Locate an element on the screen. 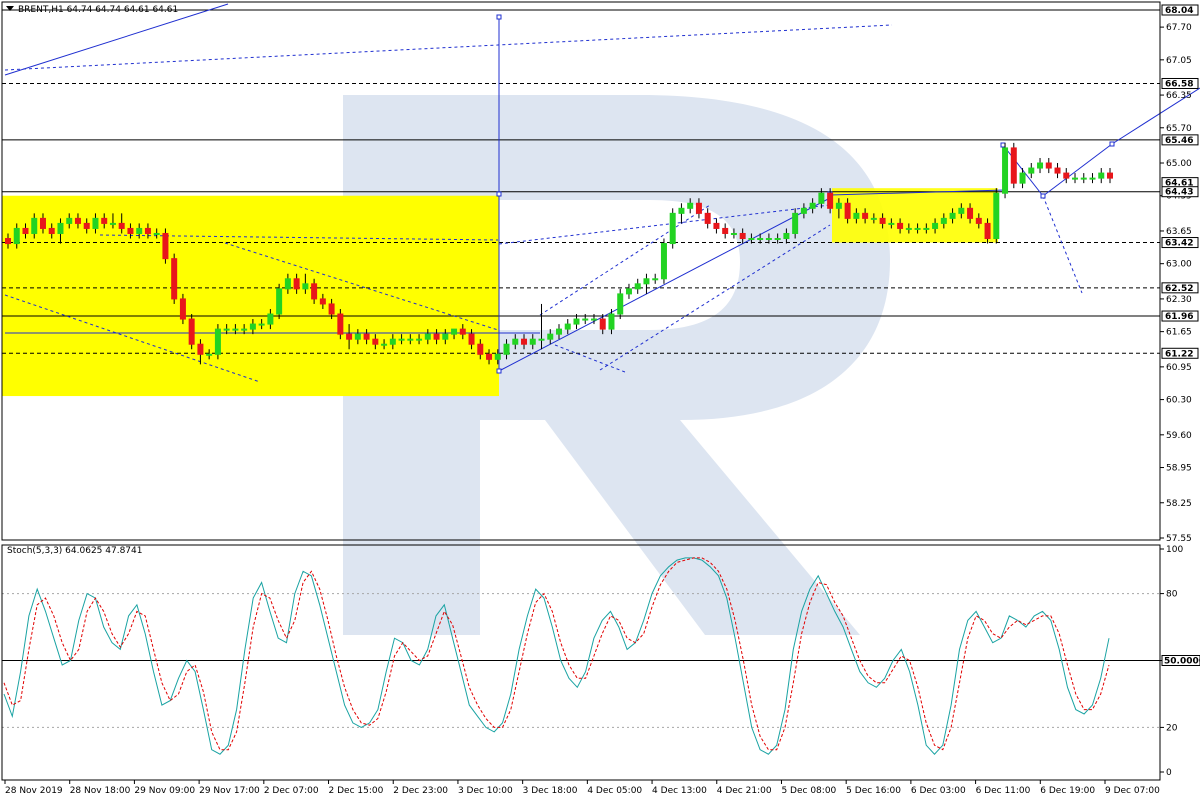 This screenshot has height=800, width=1200. symbol-label: BRENT,H1 is located at coordinates (41, 10).